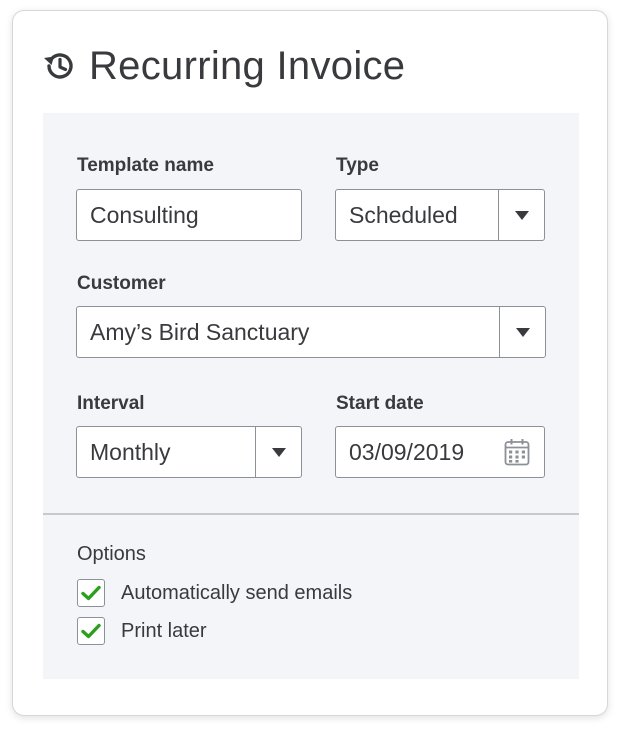 The width and height of the screenshot is (622, 734). I want to click on interval-label: Interval, so click(111, 403).